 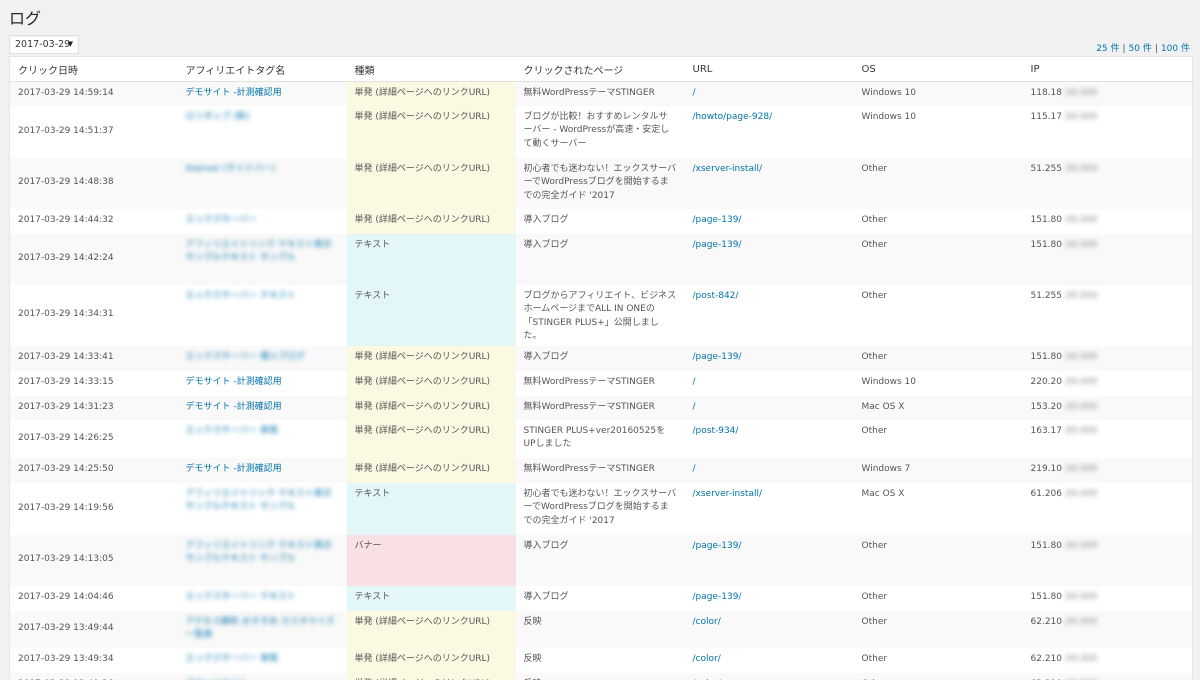 I want to click on cell-ip: 153.20.00.000, so click(x=1107, y=407).